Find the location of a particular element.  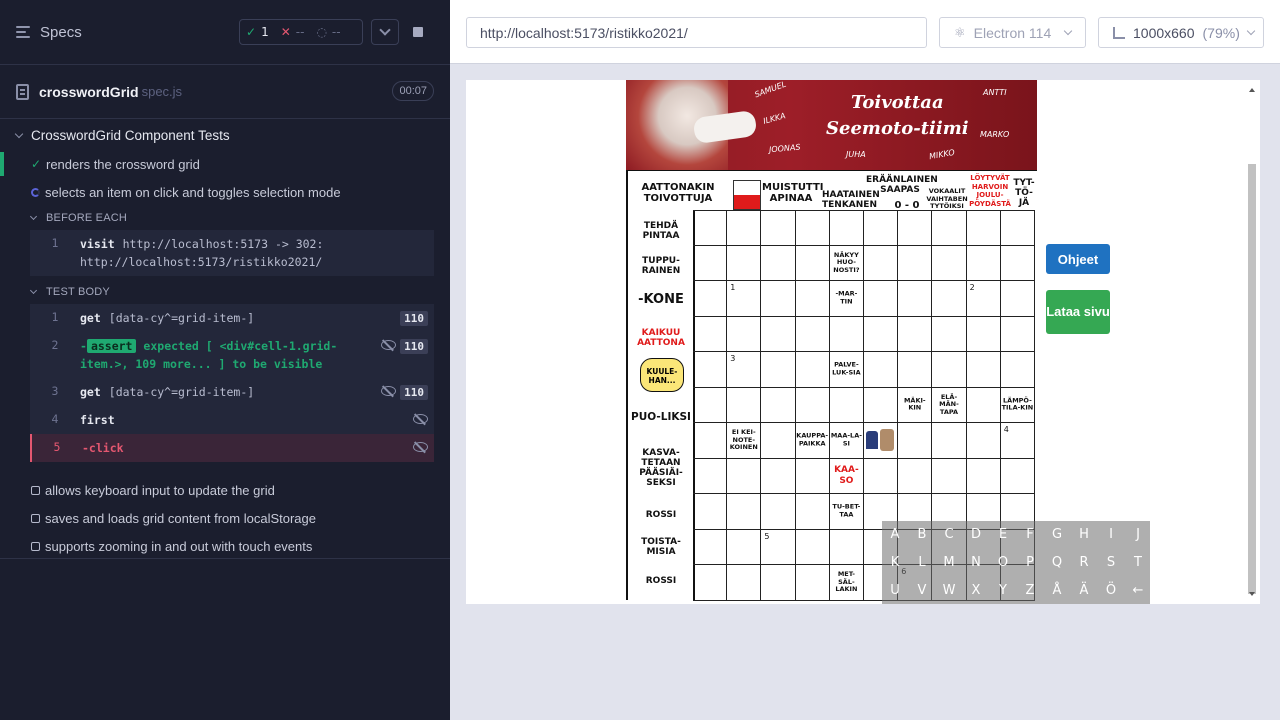

keyboard-key: S is located at coordinates (1111, 562).